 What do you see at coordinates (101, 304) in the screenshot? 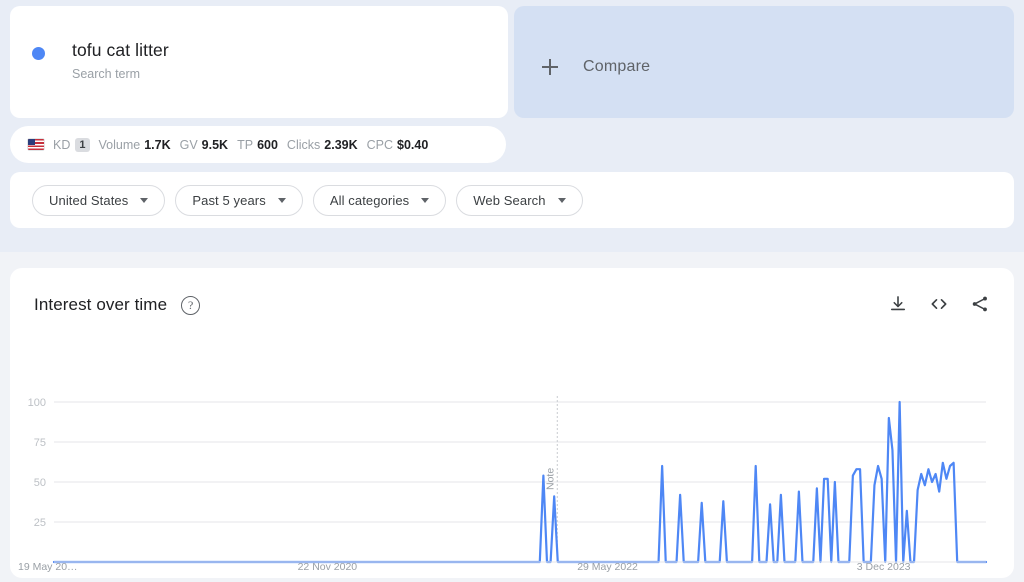
I see `chart-title: Interest over time` at bounding box center [101, 304].